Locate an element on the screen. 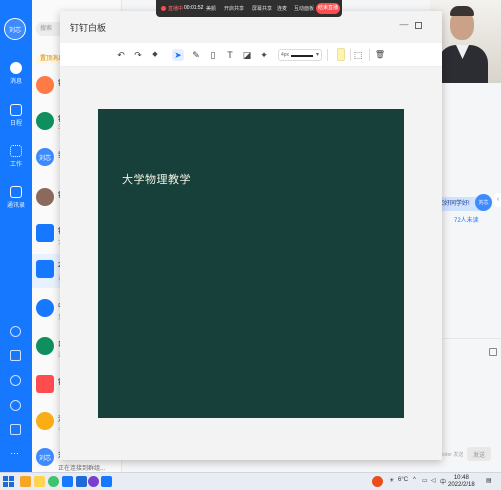 This screenshot has width=501, height=490. sidebar-item-label: 日程 is located at coordinates (15, 124).